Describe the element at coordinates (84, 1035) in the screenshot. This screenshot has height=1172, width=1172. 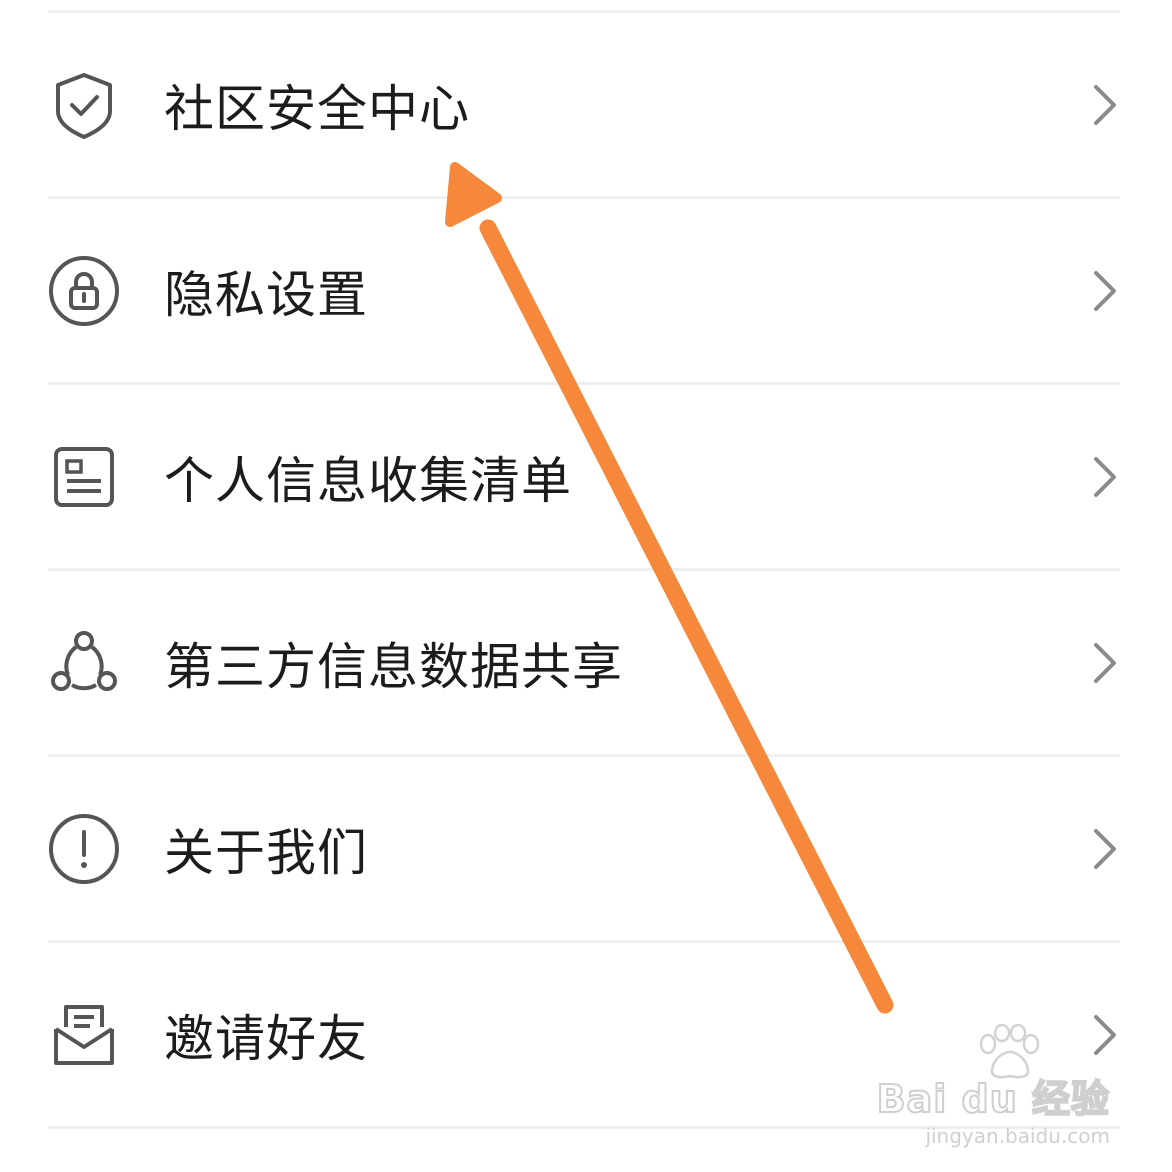
I see `invite-envelope-icon` at that location.